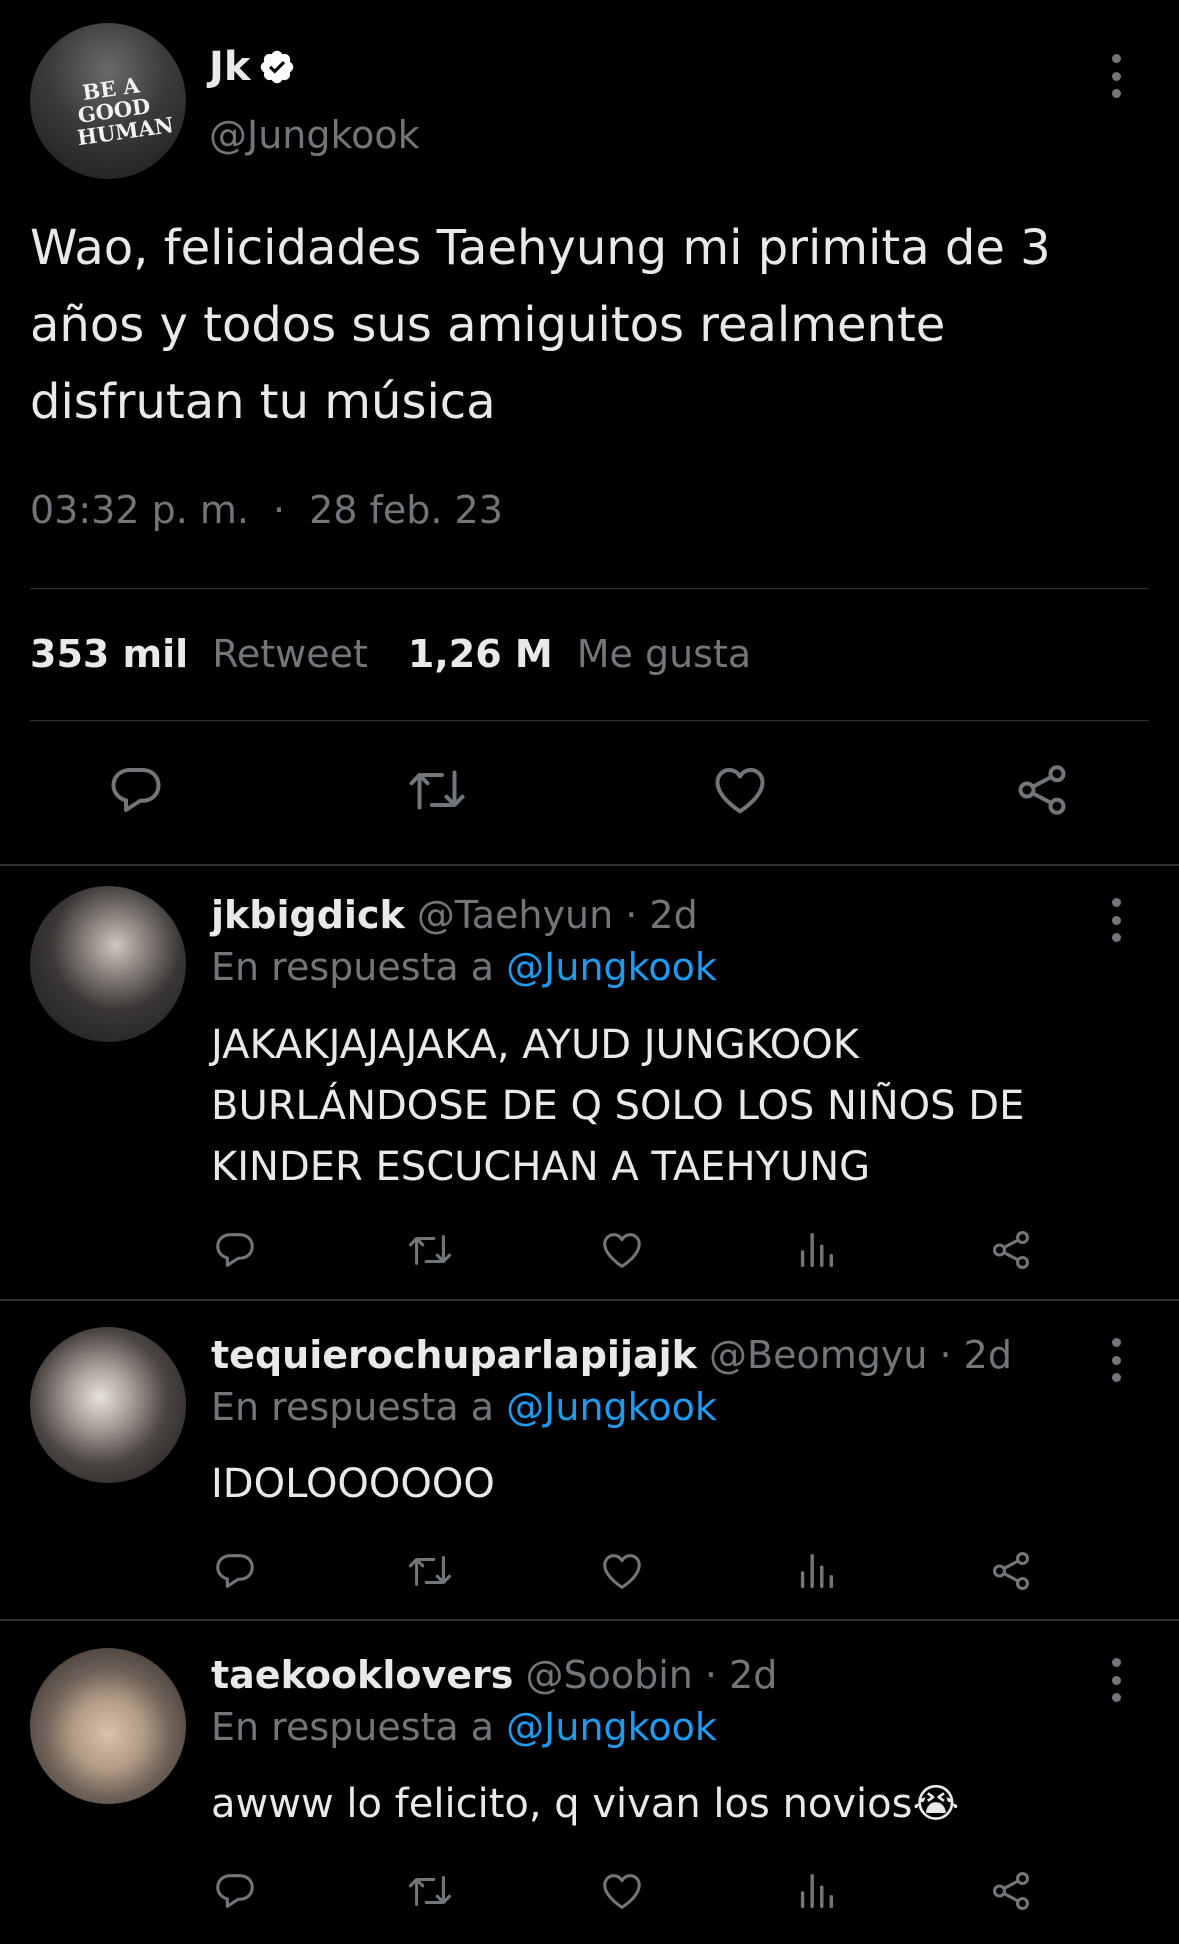 This screenshot has height=1944, width=1179. Describe the element at coordinates (454, 1355) in the screenshot. I see `reply-author-name: tequierochuparlapijajk` at that location.